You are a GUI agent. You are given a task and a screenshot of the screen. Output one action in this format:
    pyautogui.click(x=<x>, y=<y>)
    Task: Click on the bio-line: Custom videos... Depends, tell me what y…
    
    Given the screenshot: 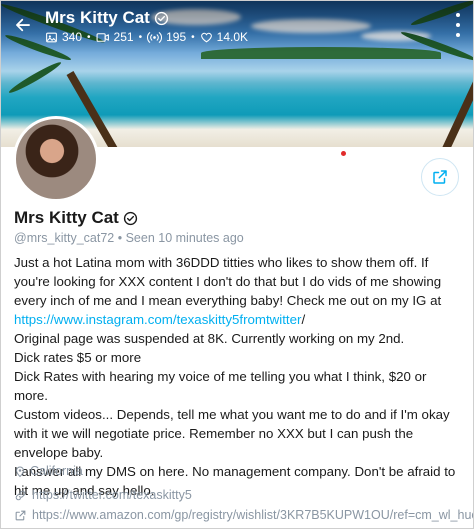 What is the action you would take?
    pyautogui.click(x=232, y=433)
    